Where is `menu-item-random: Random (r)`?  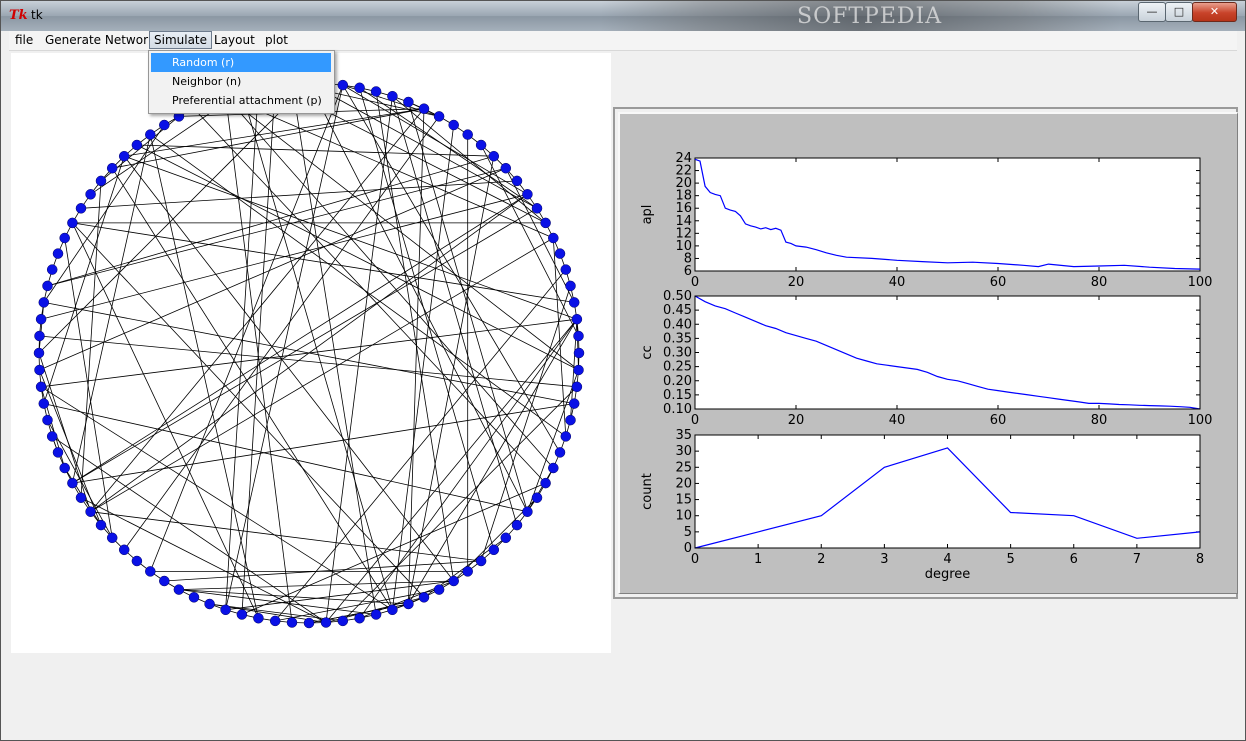 menu-item-random: Random (r) is located at coordinates (241, 62).